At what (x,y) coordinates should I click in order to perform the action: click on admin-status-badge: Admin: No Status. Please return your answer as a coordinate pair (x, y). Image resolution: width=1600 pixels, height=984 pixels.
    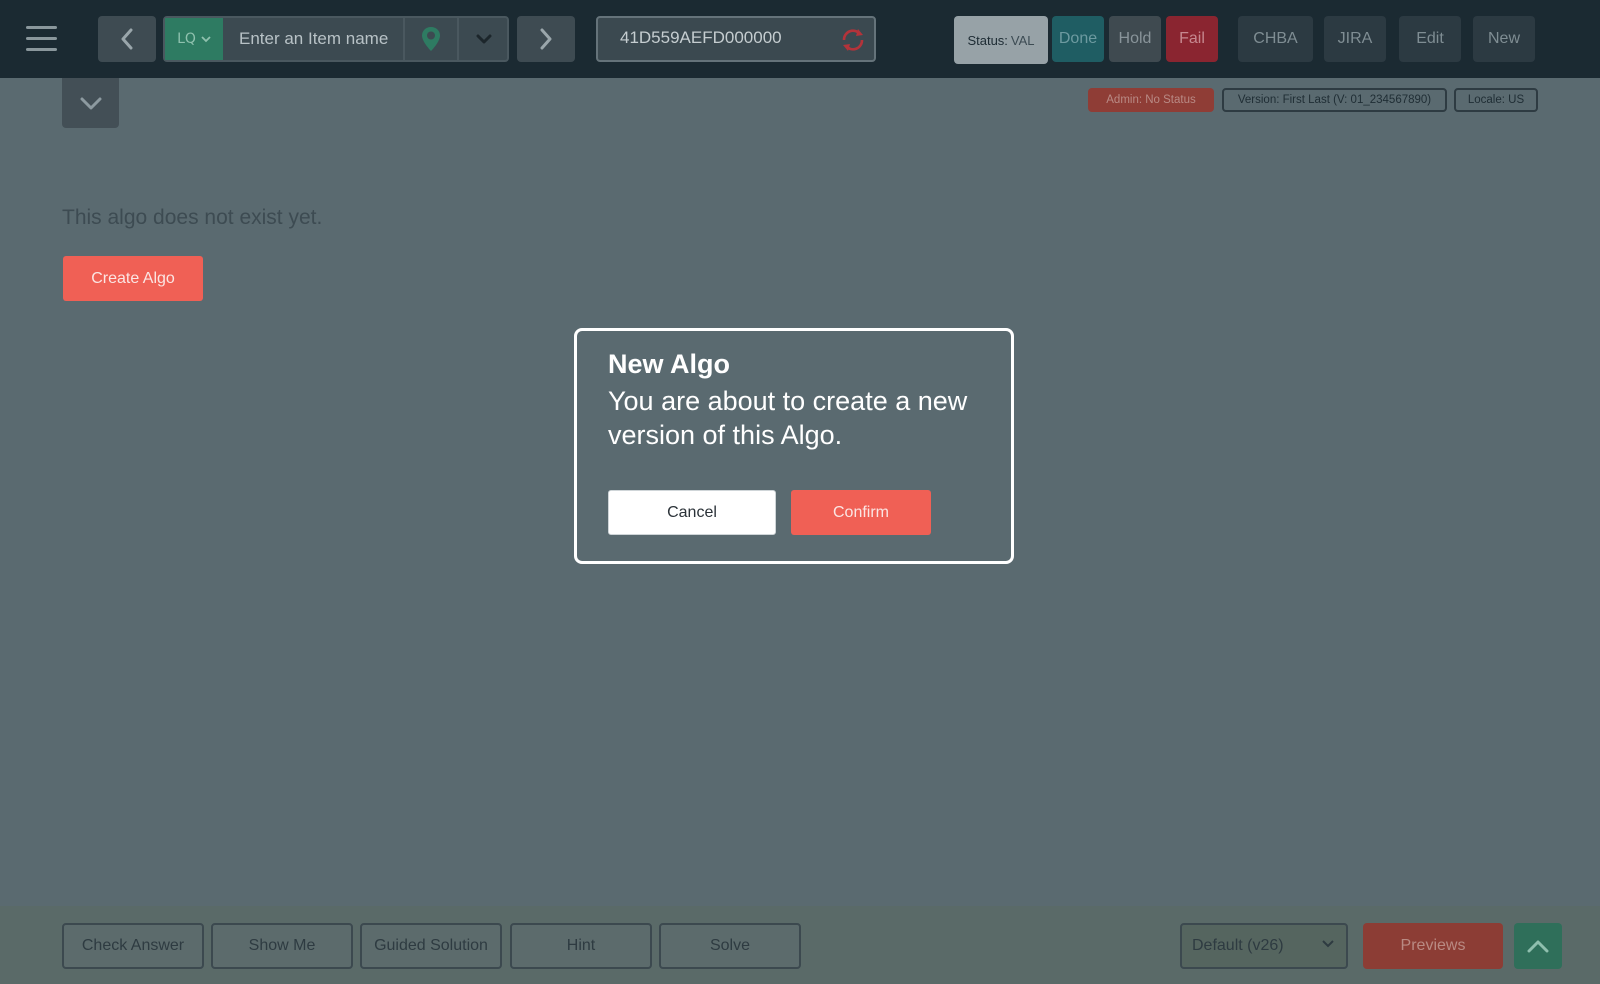
    Looking at the image, I should click on (1151, 100).